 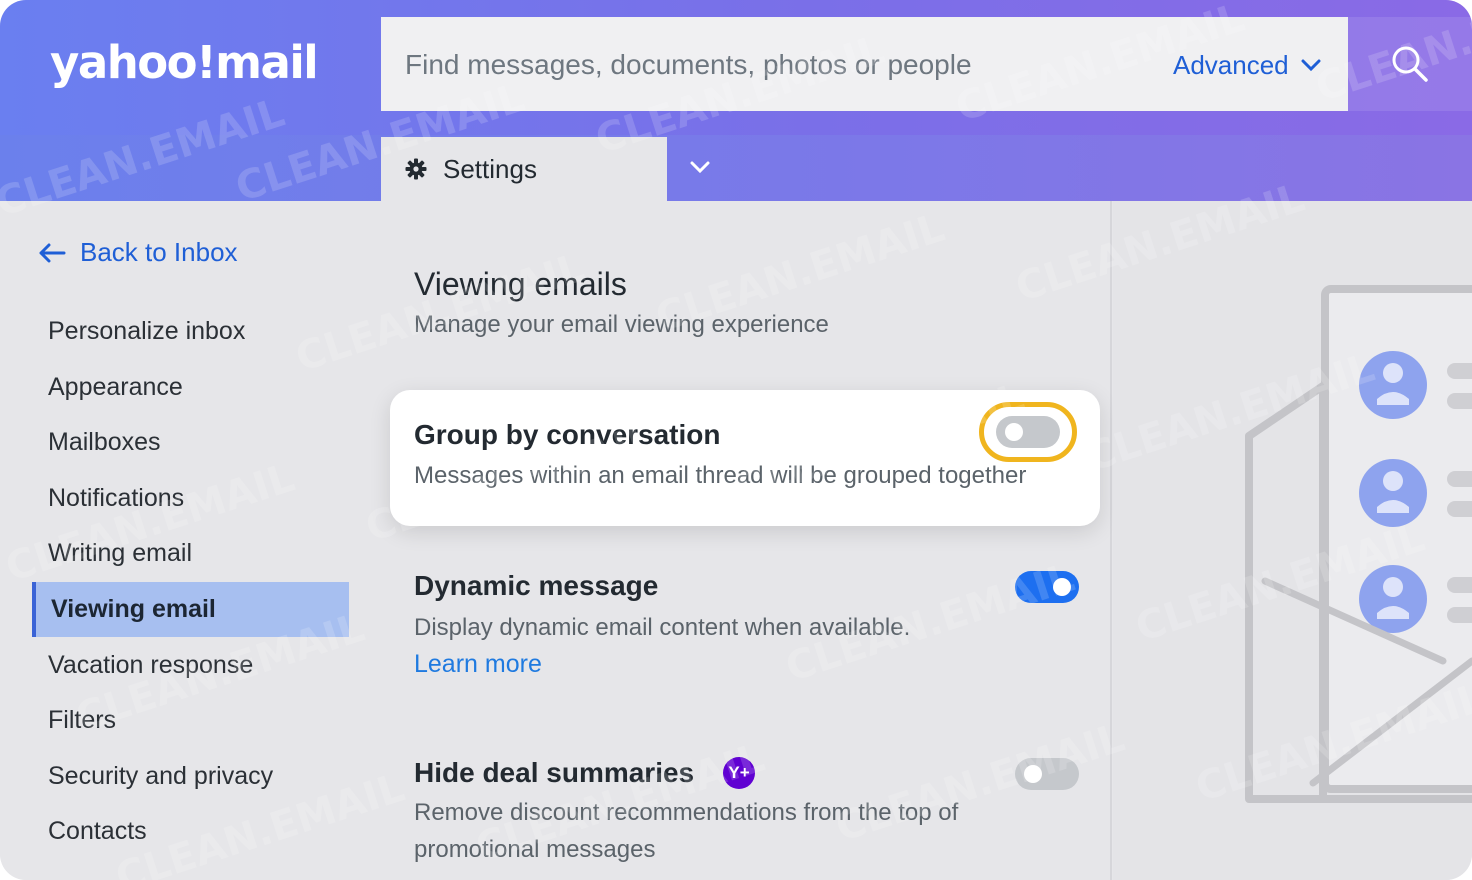 What do you see at coordinates (190, 665) in the screenshot?
I see `sidebar-item-vacation-response: Vacation response` at bounding box center [190, 665].